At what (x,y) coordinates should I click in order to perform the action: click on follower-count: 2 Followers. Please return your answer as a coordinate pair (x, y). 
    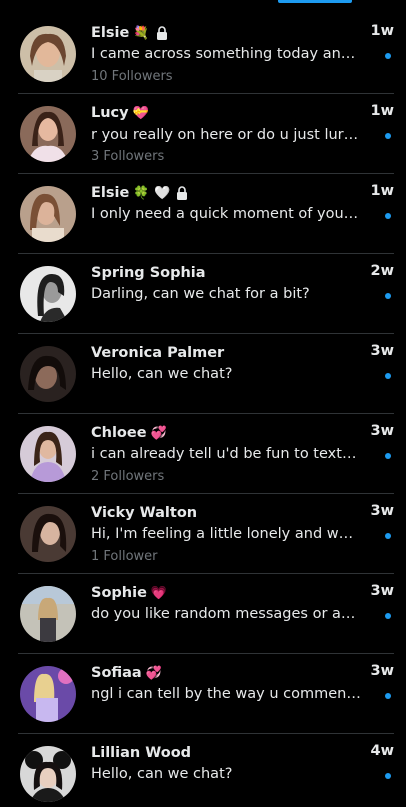
    Looking at the image, I should click on (128, 476).